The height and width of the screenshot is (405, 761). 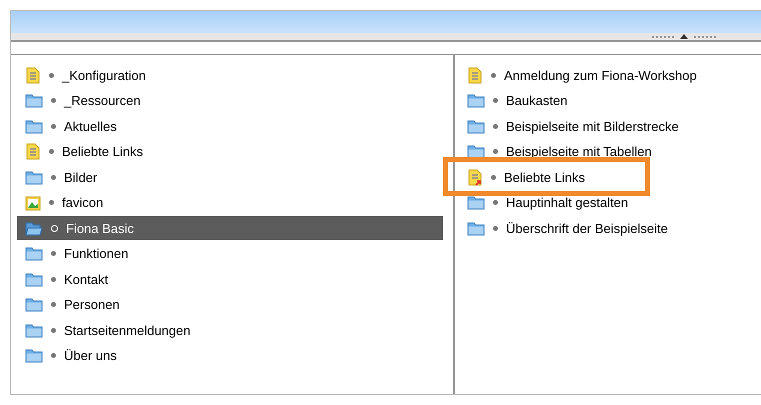 I want to click on image-icon, so click(x=33, y=202).